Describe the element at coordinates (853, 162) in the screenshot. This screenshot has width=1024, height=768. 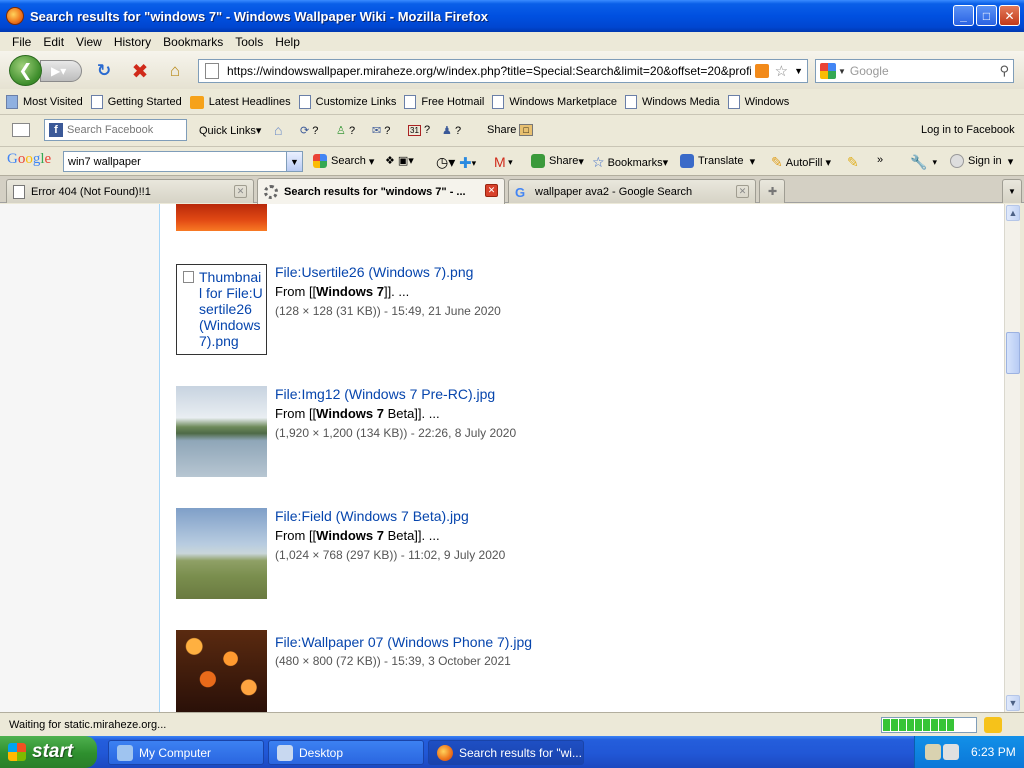
I see `highlighter-icon: ✎` at that location.